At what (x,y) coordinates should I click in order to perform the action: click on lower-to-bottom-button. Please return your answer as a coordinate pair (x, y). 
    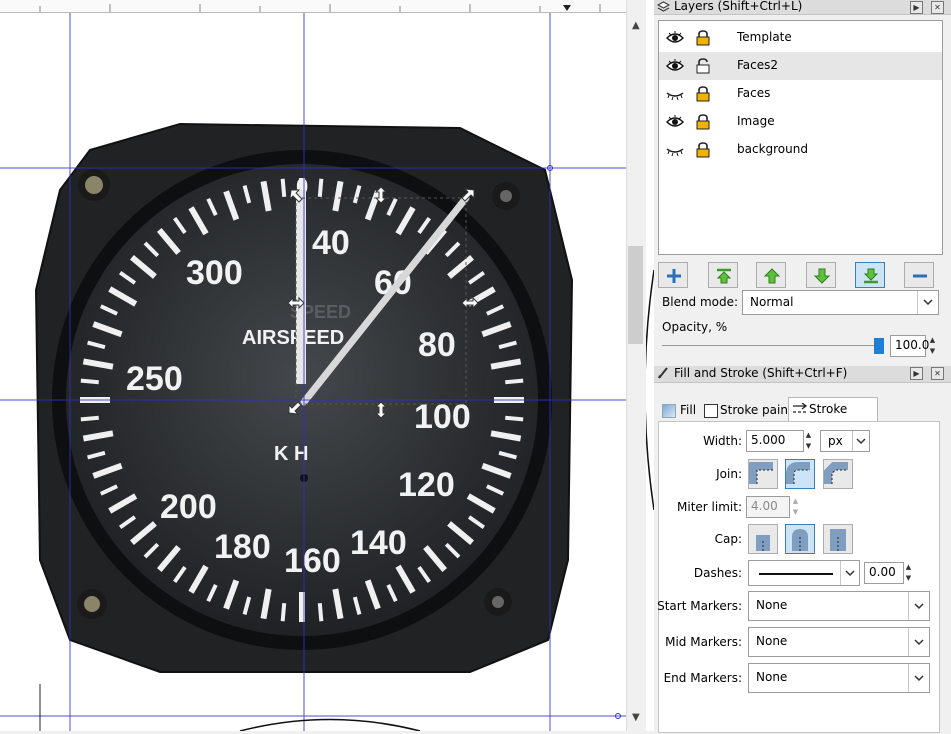
    Looking at the image, I should click on (870, 275).